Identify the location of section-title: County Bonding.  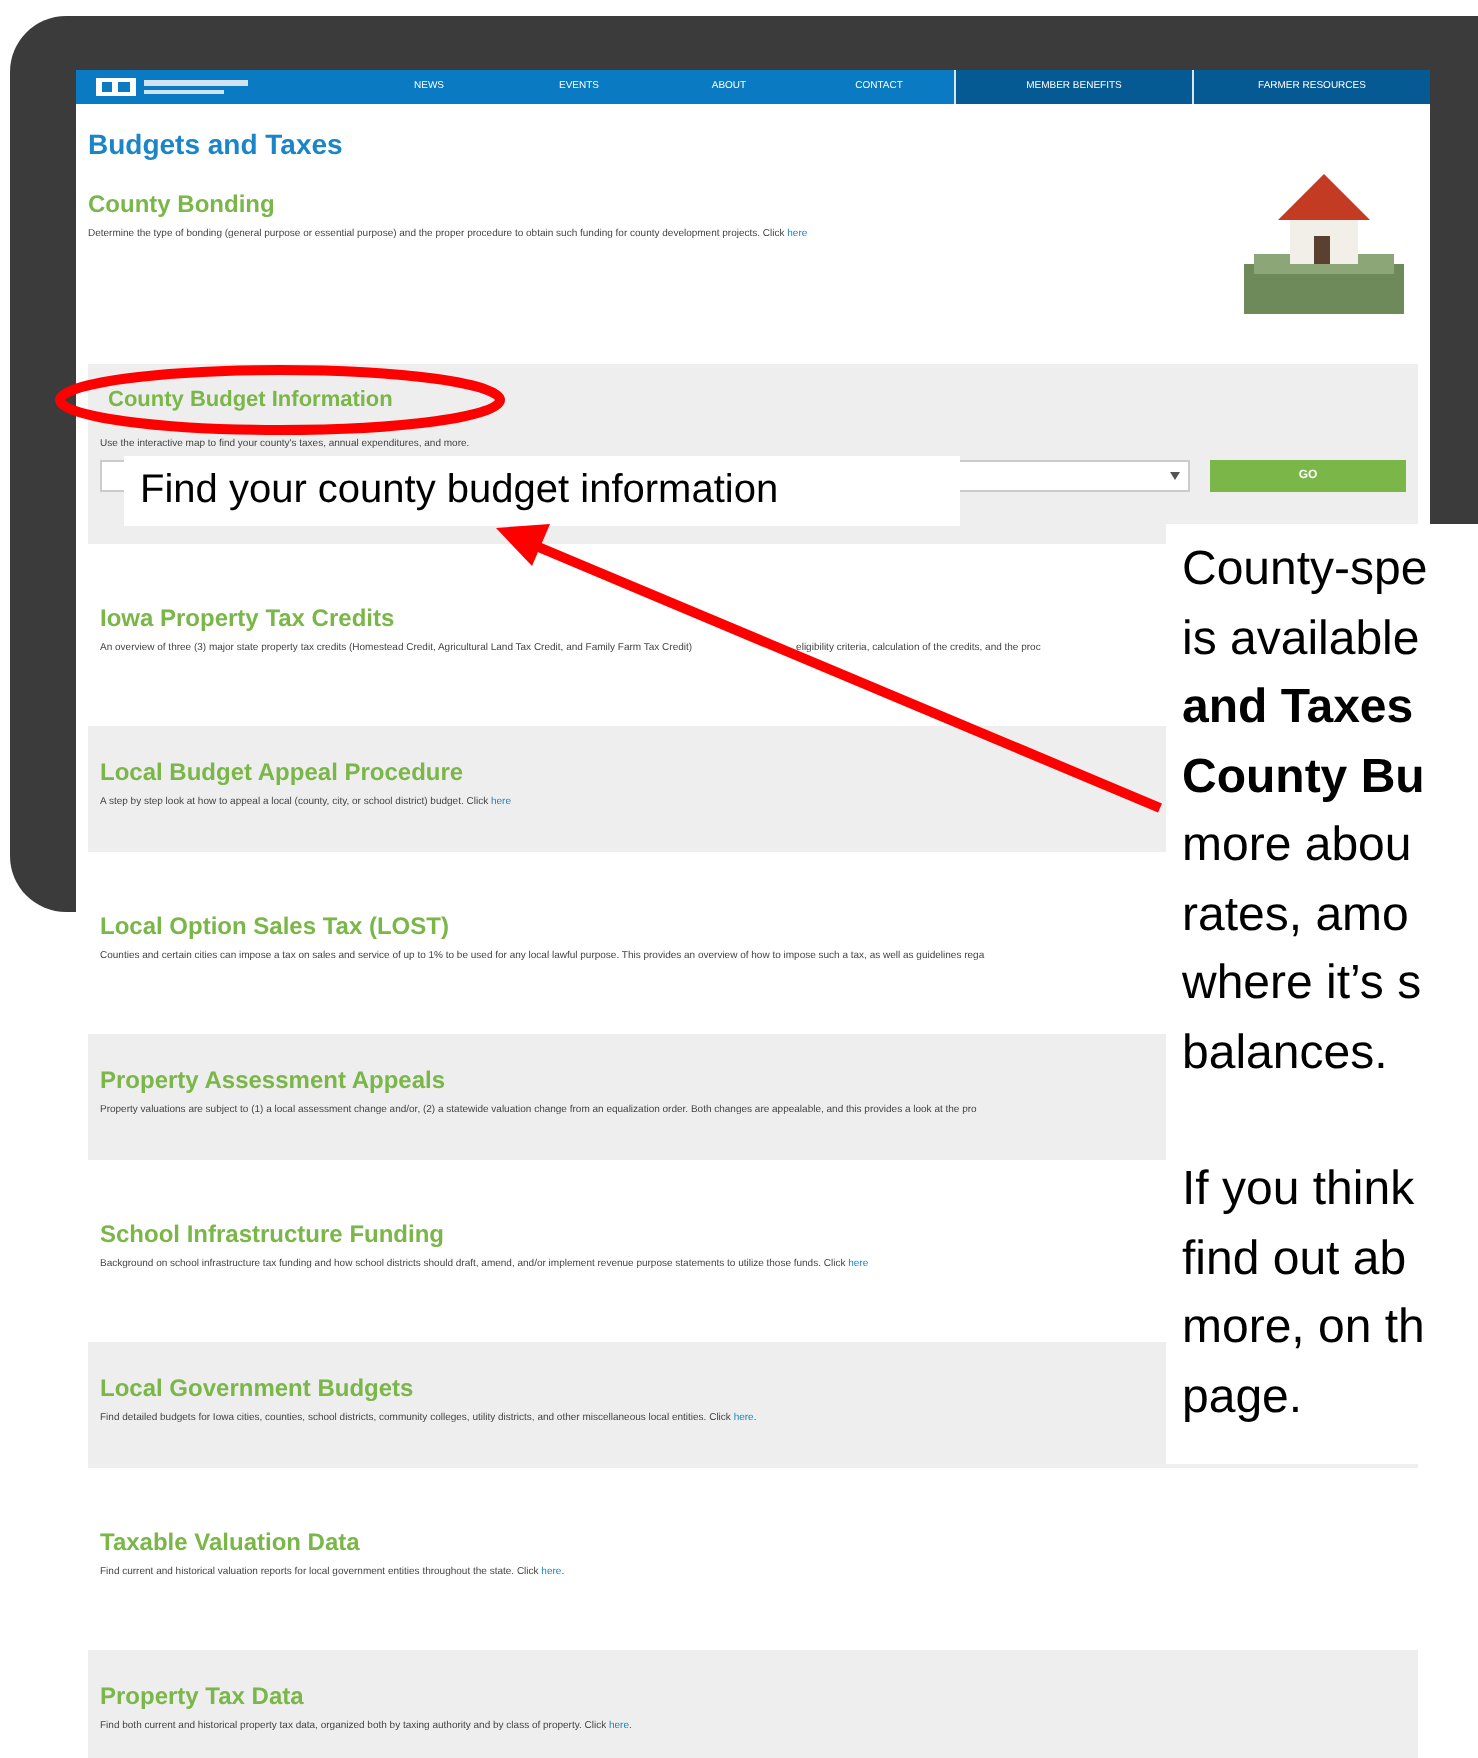
(182, 204).